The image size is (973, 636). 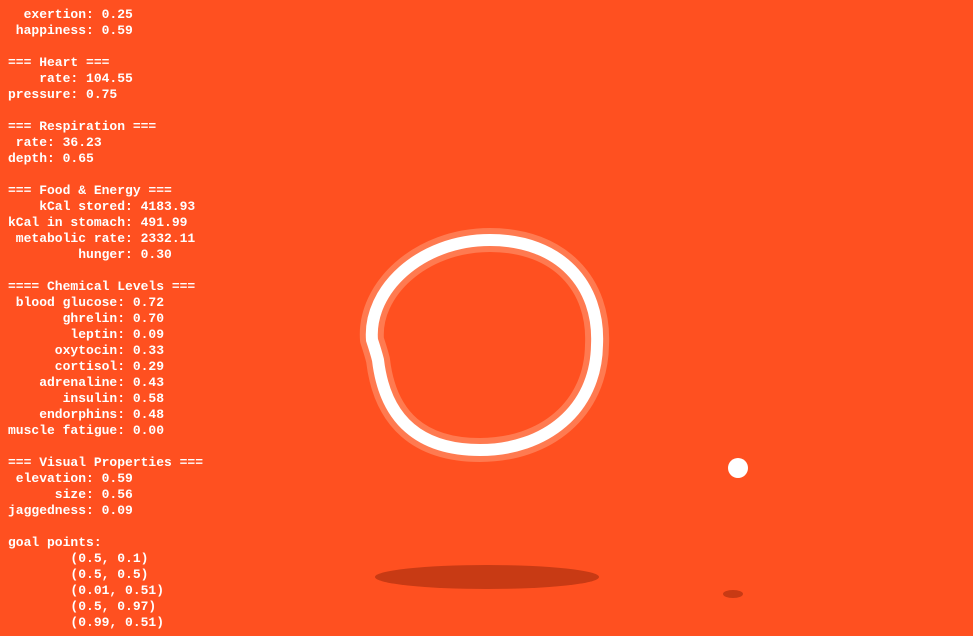 What do you see at coordinates (90, 254) in the screenshot?
I see `stats-line: hunger: 0.30` at bounding box center [90, 254].